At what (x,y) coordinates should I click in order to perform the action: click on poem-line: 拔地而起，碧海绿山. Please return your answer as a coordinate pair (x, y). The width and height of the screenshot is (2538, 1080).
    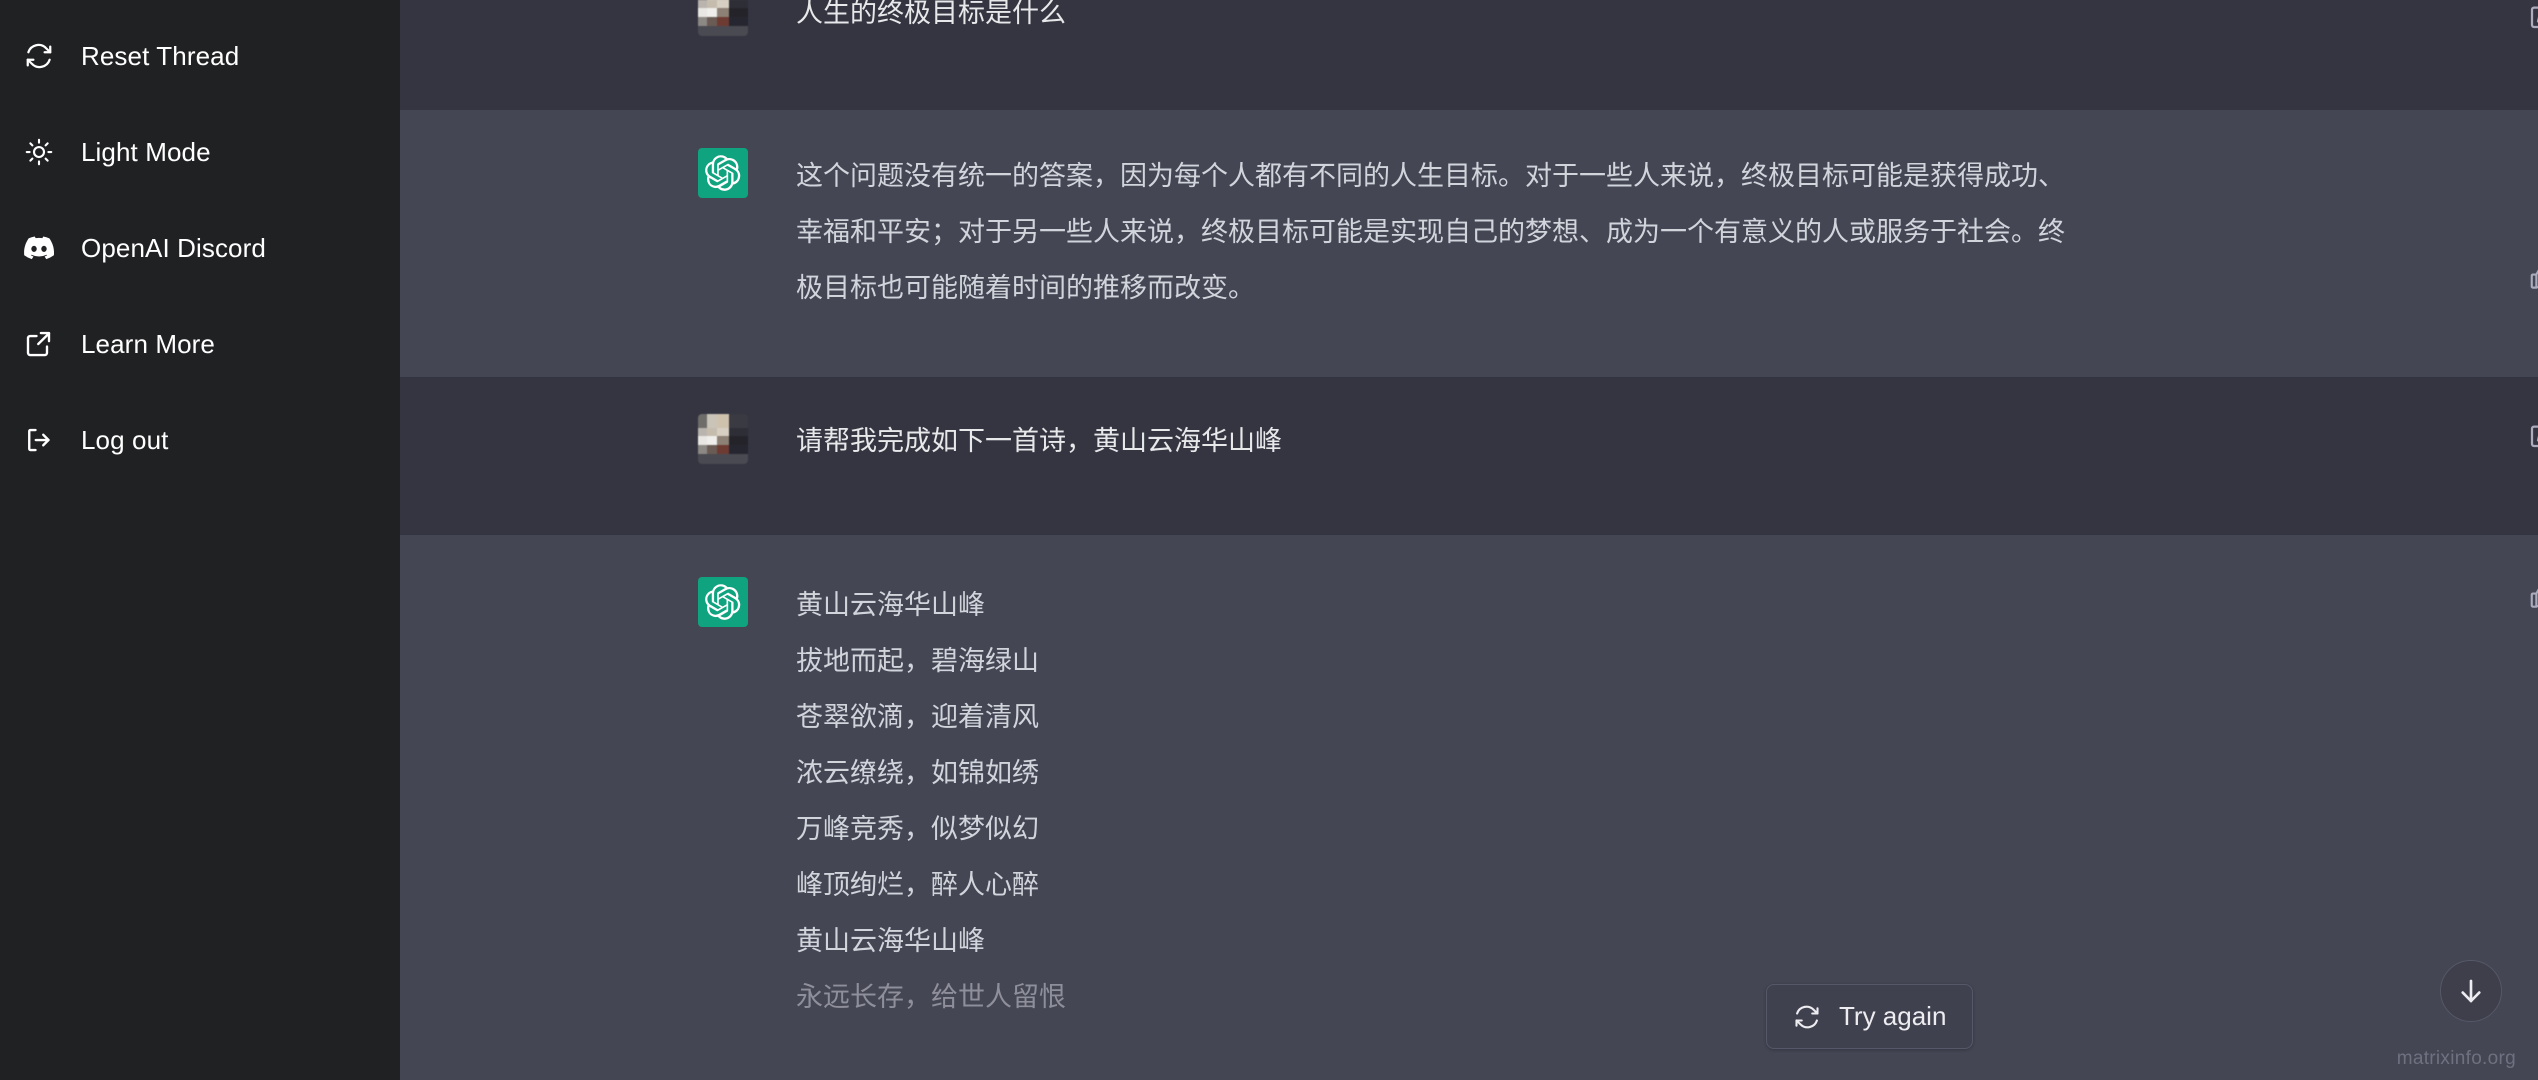
    Looking at the image, I should click on (917, 661).